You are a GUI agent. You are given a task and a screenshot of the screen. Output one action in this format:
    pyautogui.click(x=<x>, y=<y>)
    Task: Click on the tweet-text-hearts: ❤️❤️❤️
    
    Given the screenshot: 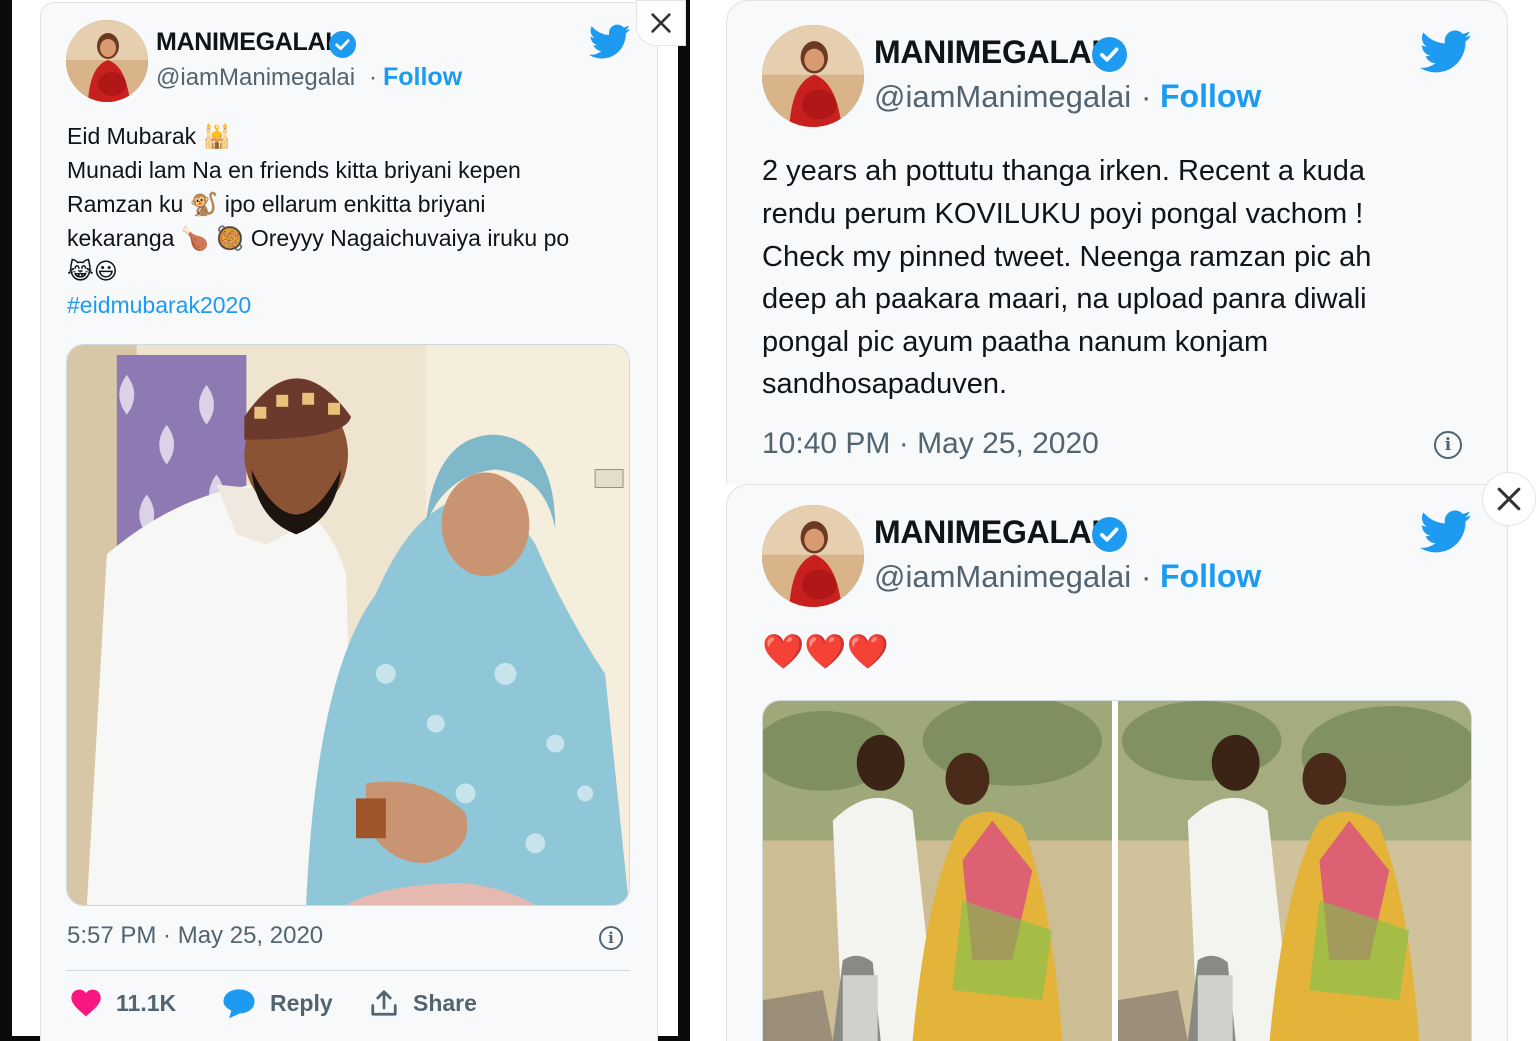 What is the action you would take?
    pyautogui.click(x=826, y=652)
    